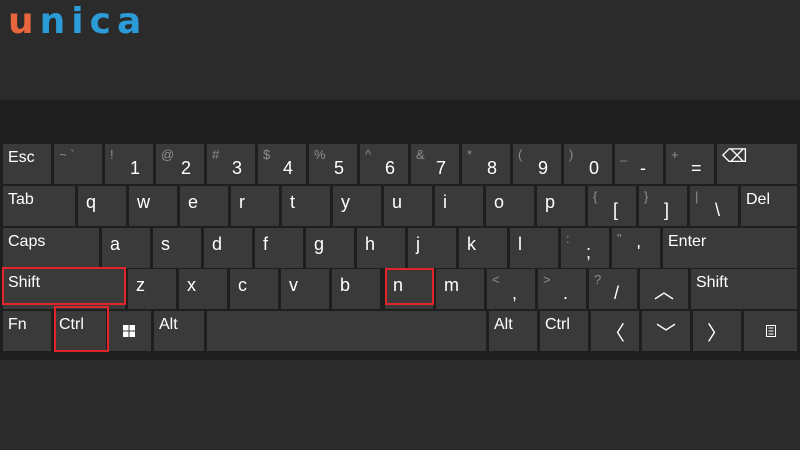 The image size is (800, 450). What do you see at coordinates (39, 206) in the screenshot?
I see `key-tab: Tab` at bounding box center [39, 206].